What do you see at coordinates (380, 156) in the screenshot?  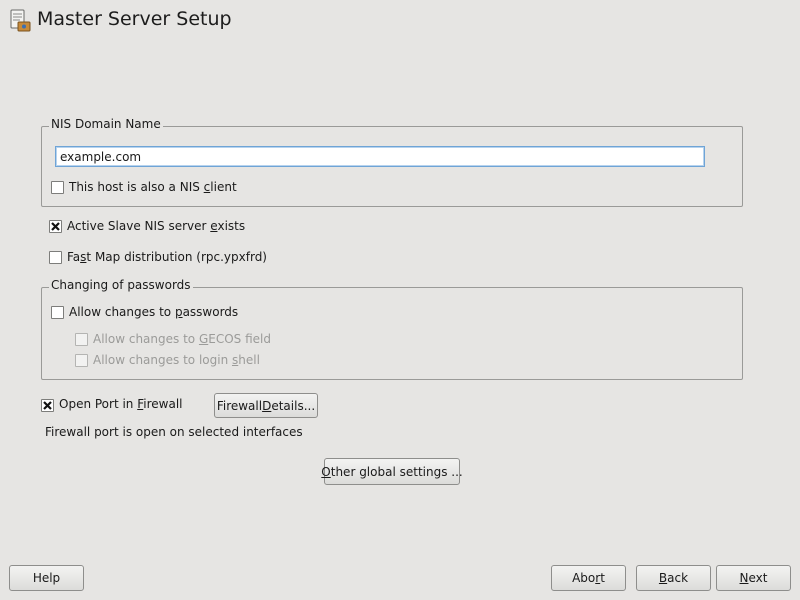 I see `nis-domain-input` at bounding box center [380, 156].